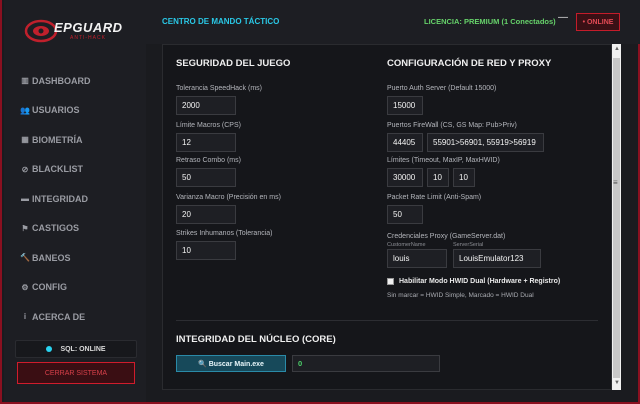 The image size is (640, 404). What do you see at coordinates (25, 110) in the screenshot?
I see `users-icon: 👥` at bounding box center [25, 110].